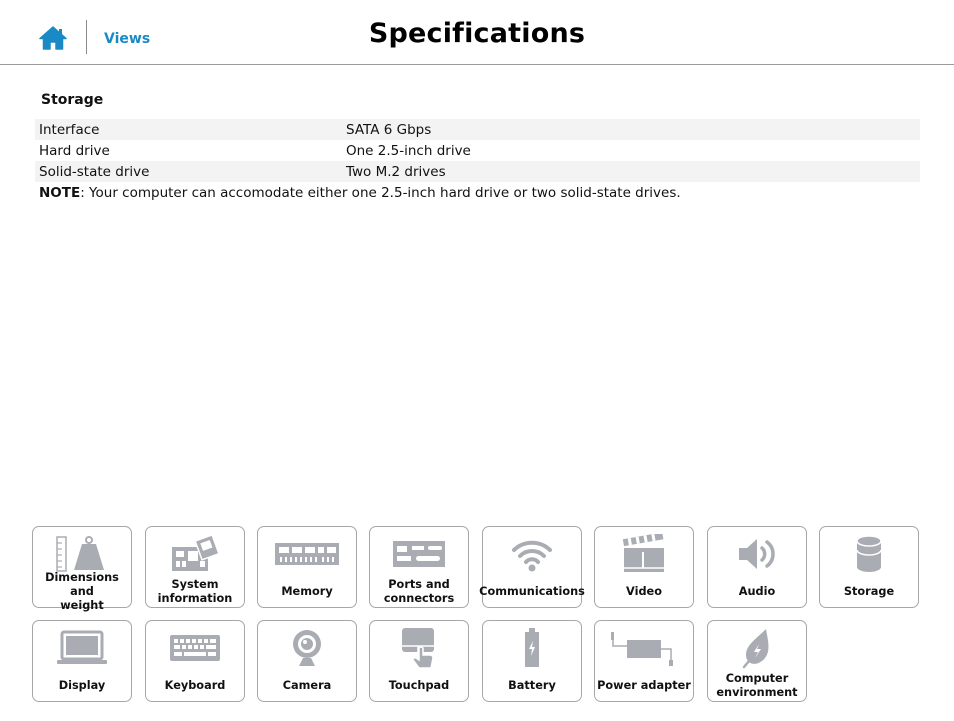  What do you see at coordinates (94, 171) in the screenshot?
I see `row-label: Solid-state drive` at bounding box center [94, 171].